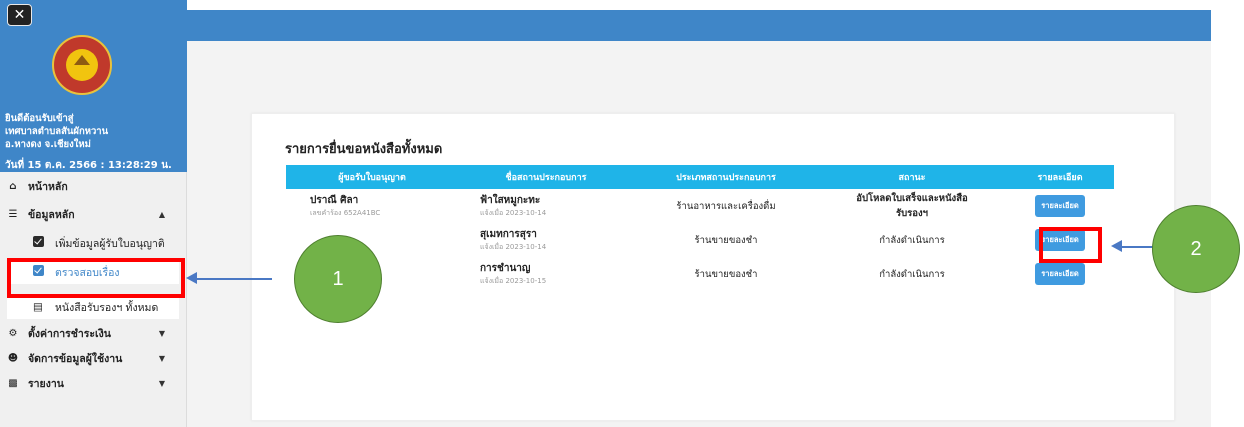 Image resolution: width=1244 pixels, height=427 pixels. What do you see at coordinates (110, 243) in the screenshot?
I see `sidebar-item-label: เพิ่มข้อมูลผู้รับใบอนุญาติ` at bounding box center [110, 243].